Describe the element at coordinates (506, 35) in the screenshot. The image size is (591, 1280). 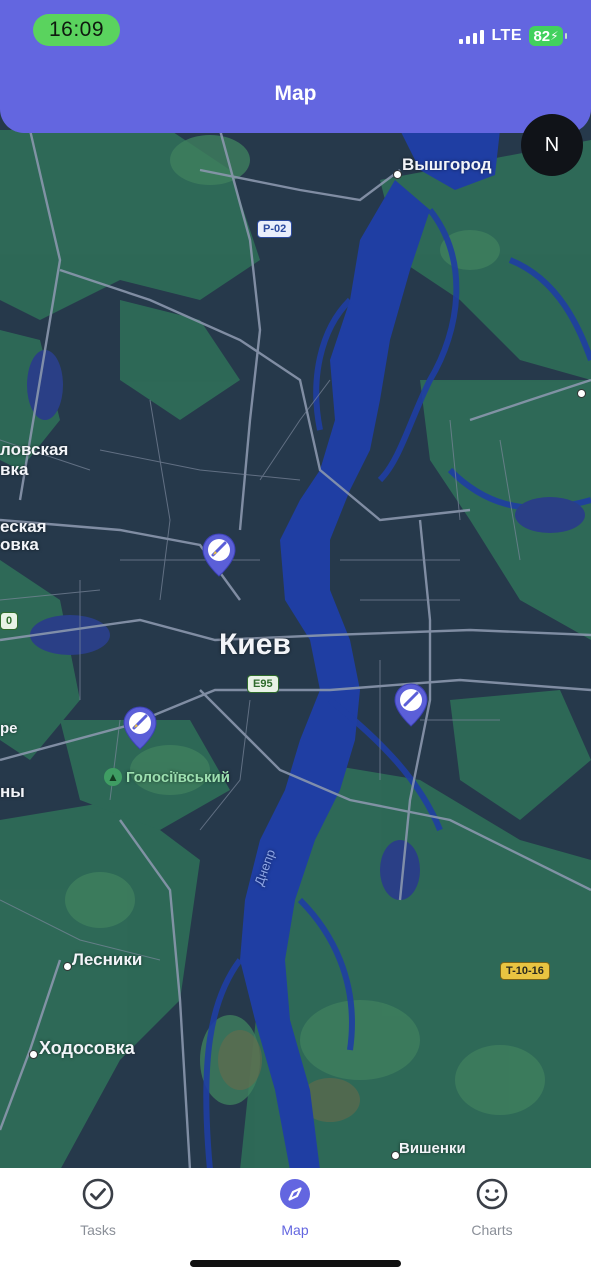
I see `network-type: LTE` at that location.